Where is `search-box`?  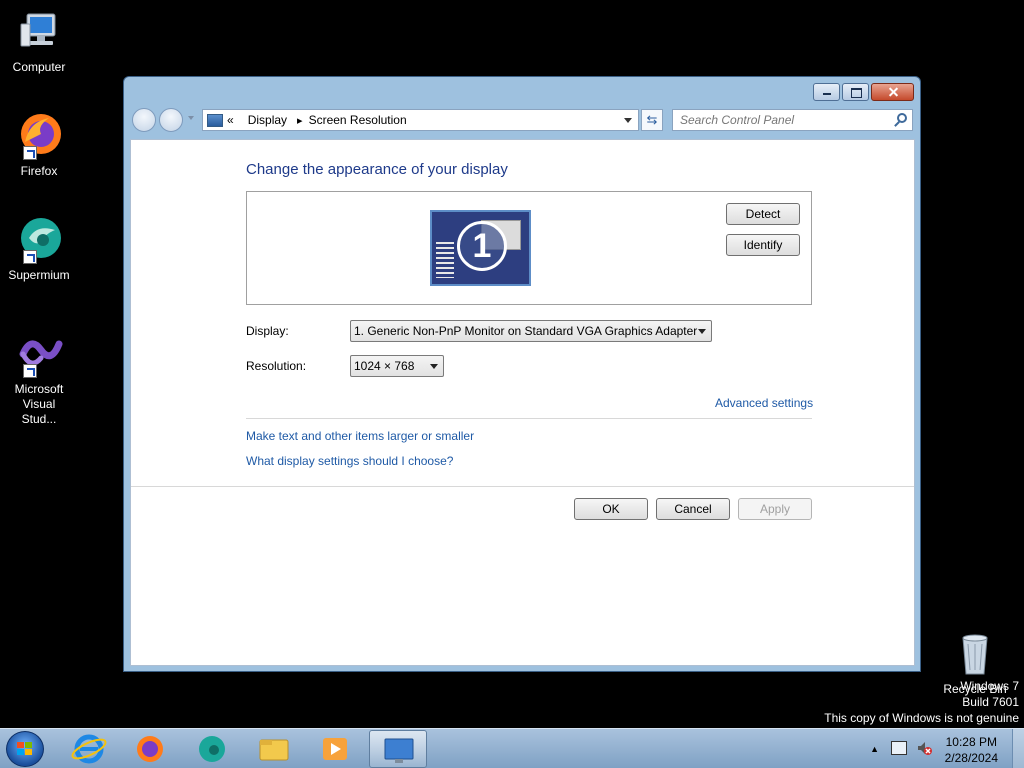 search-box is located at coordinates (792, 120).